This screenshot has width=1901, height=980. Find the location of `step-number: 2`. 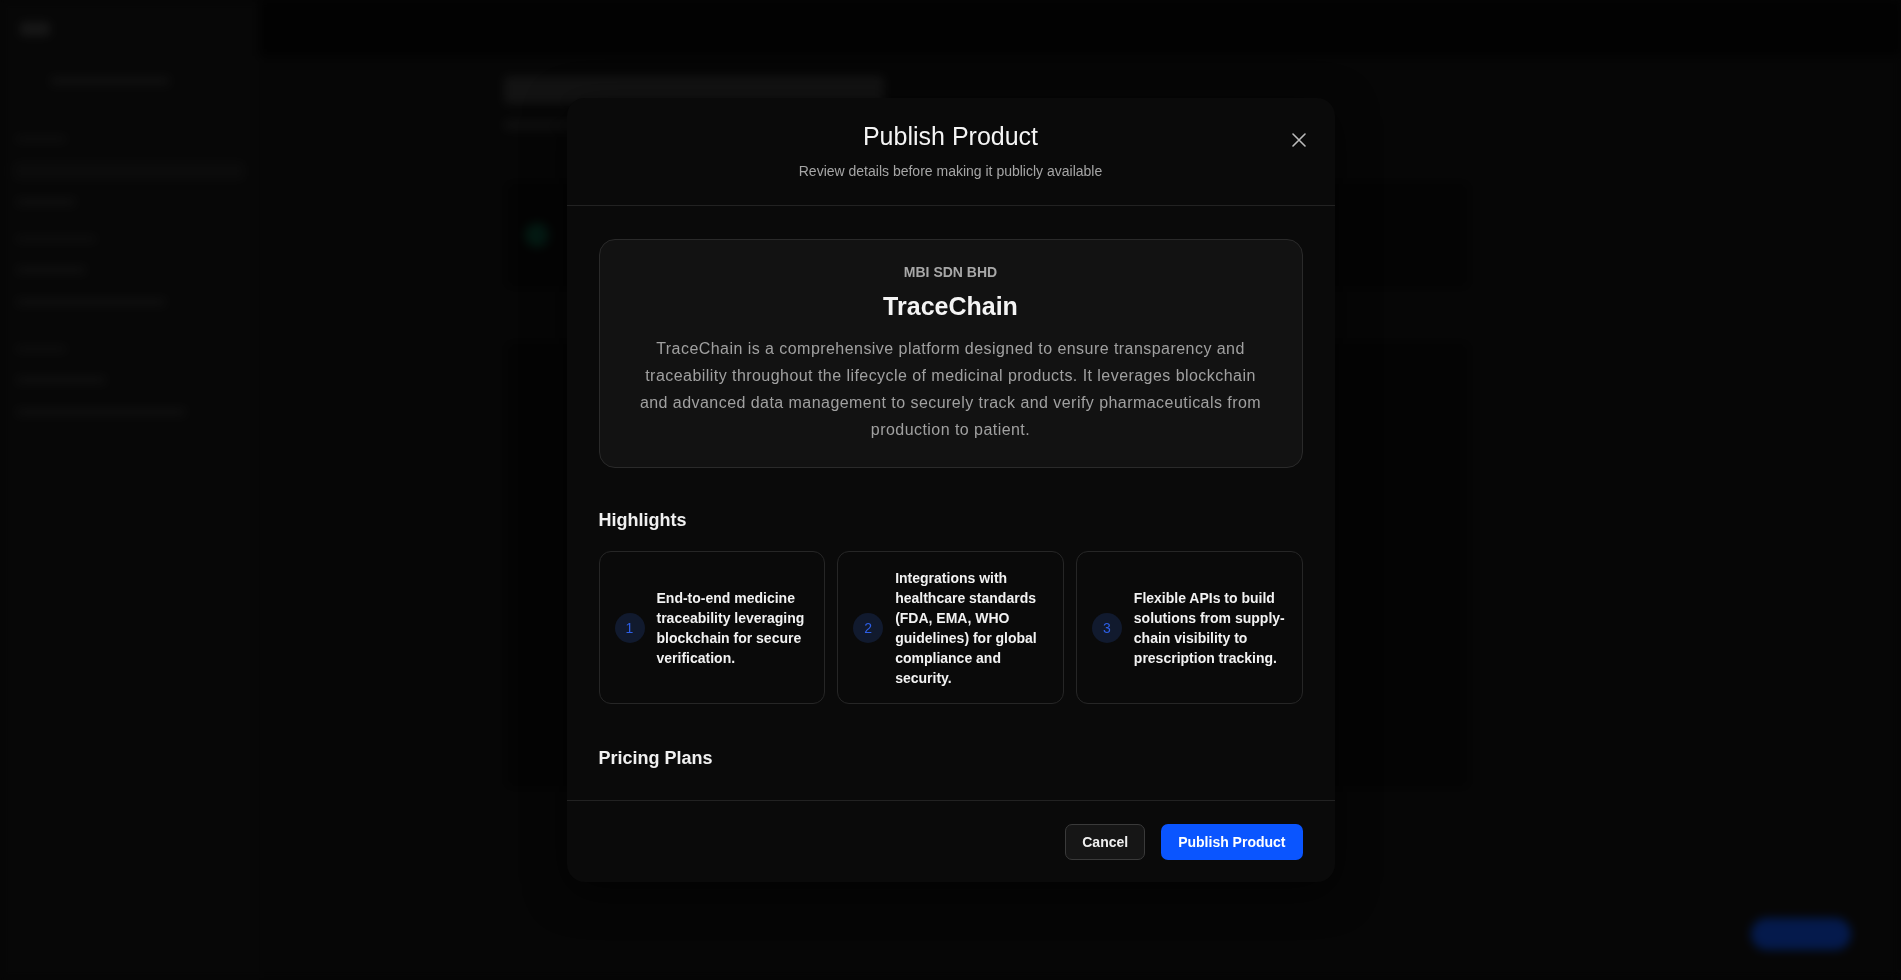

step-number: 2 is located at coordinates (868, 627).